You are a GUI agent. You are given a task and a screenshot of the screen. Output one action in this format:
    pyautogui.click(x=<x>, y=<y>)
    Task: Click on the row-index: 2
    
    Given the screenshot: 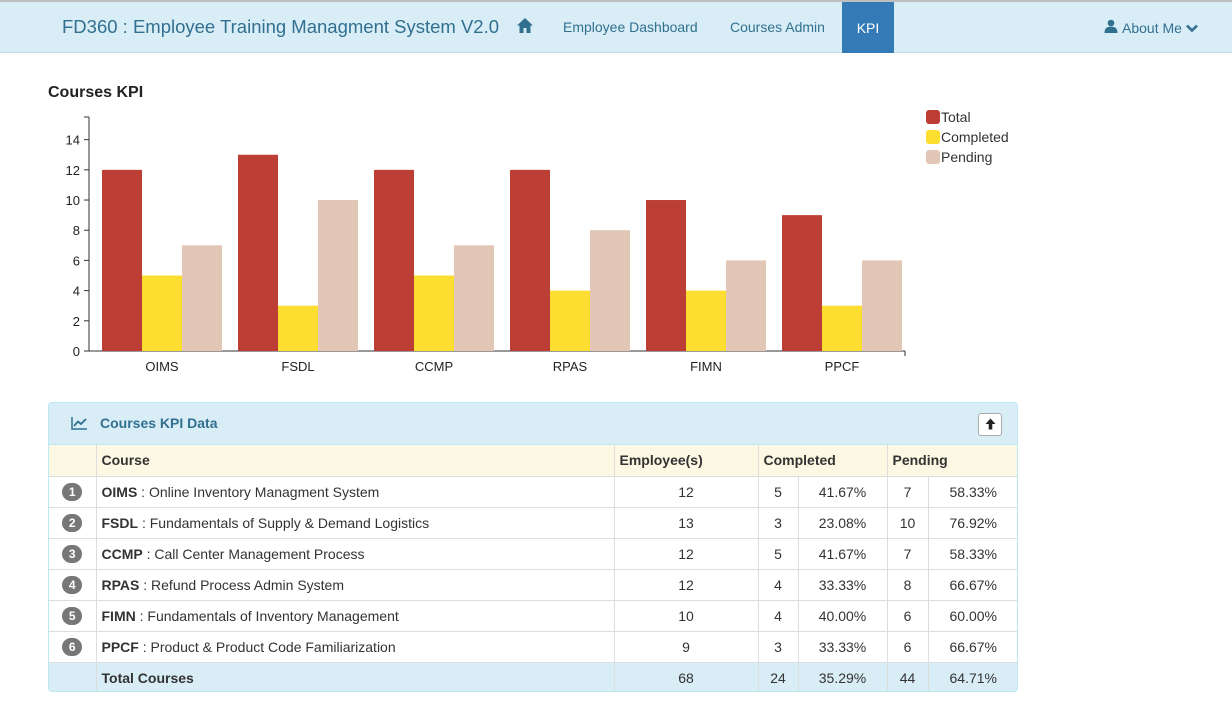 What is the action you would take?
    pyautogui.click(x=73, y=523)
    